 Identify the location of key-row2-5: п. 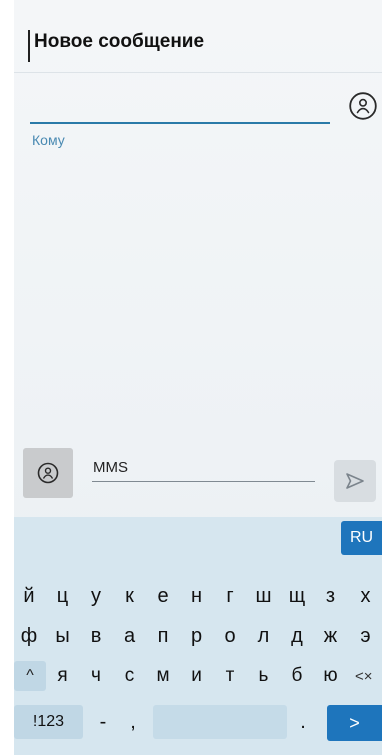
(163, 636).